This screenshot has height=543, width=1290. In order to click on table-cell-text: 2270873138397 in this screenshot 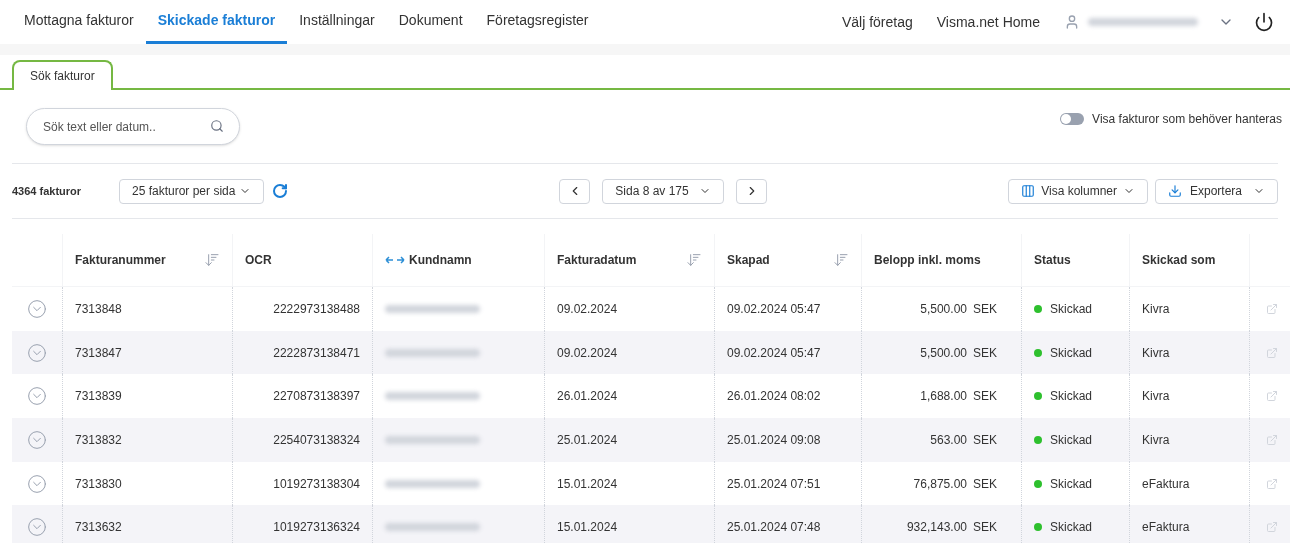, I will do `click(316, 397)`.